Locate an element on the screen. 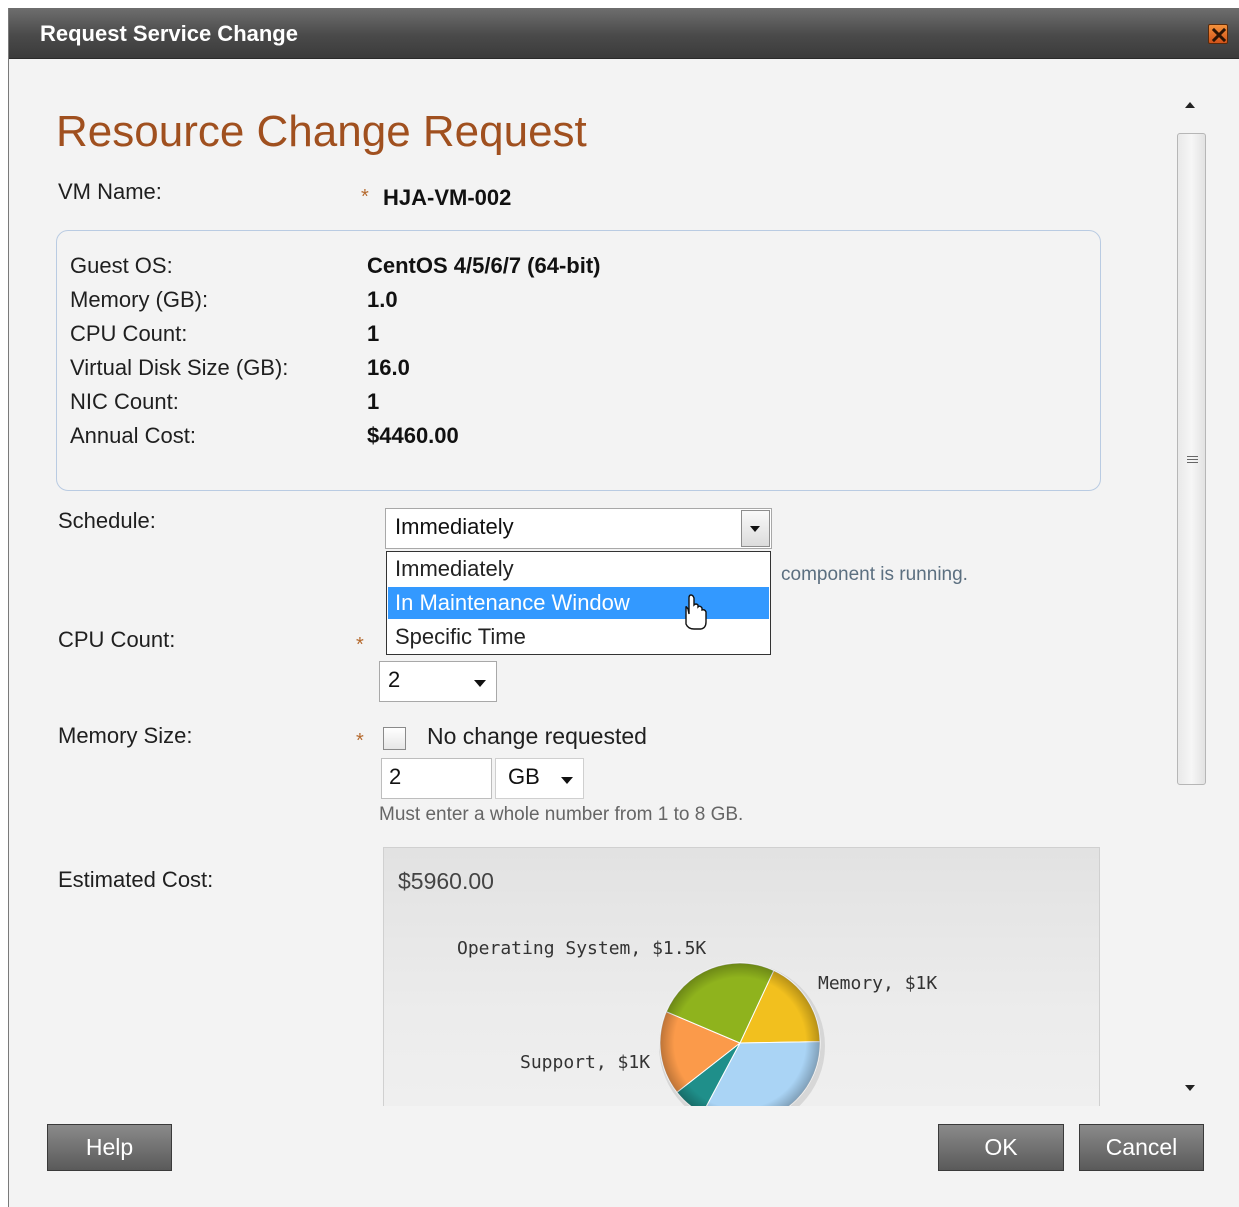 This screenshot has width=1239, height=1207. estimated-cost-total: $5960.00 is located at coordinates (446, 881).